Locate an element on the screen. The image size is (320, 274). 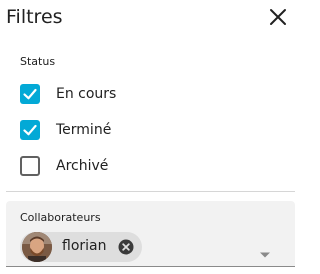
status-option-termine: Terminé is located at coordinates (120, 130).